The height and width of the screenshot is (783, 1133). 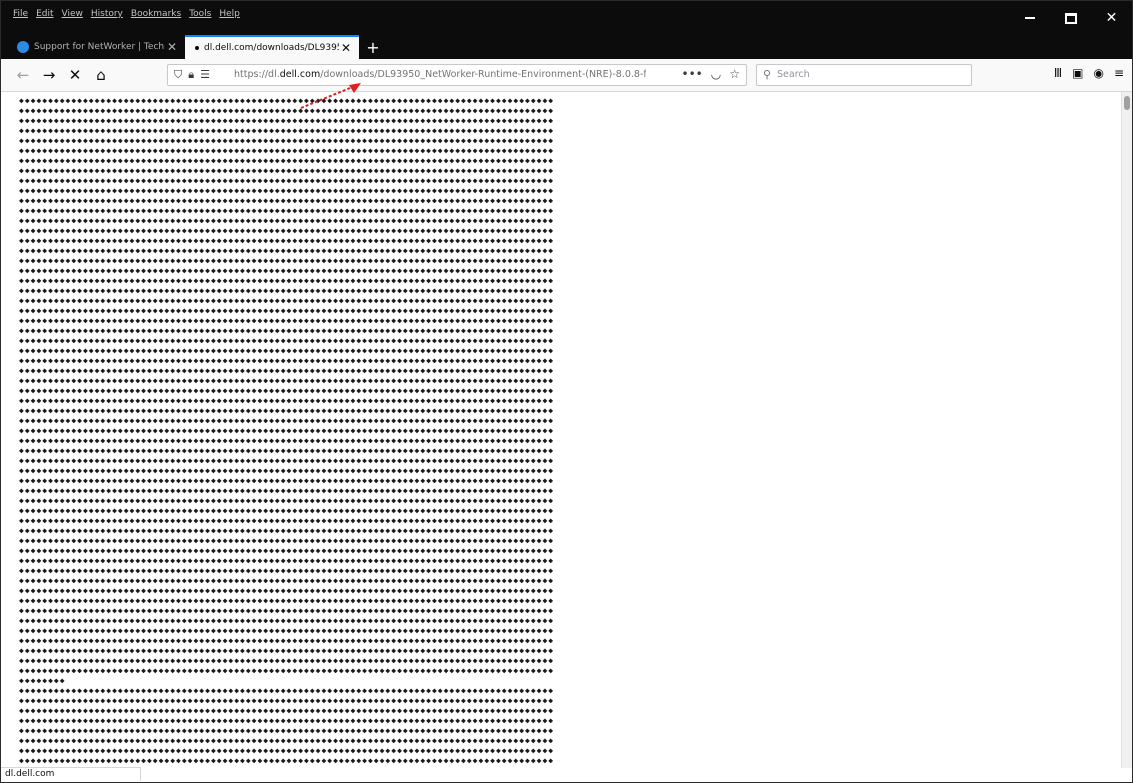 I want to click on menu-edit: Edit, so click(x=44, y=14).